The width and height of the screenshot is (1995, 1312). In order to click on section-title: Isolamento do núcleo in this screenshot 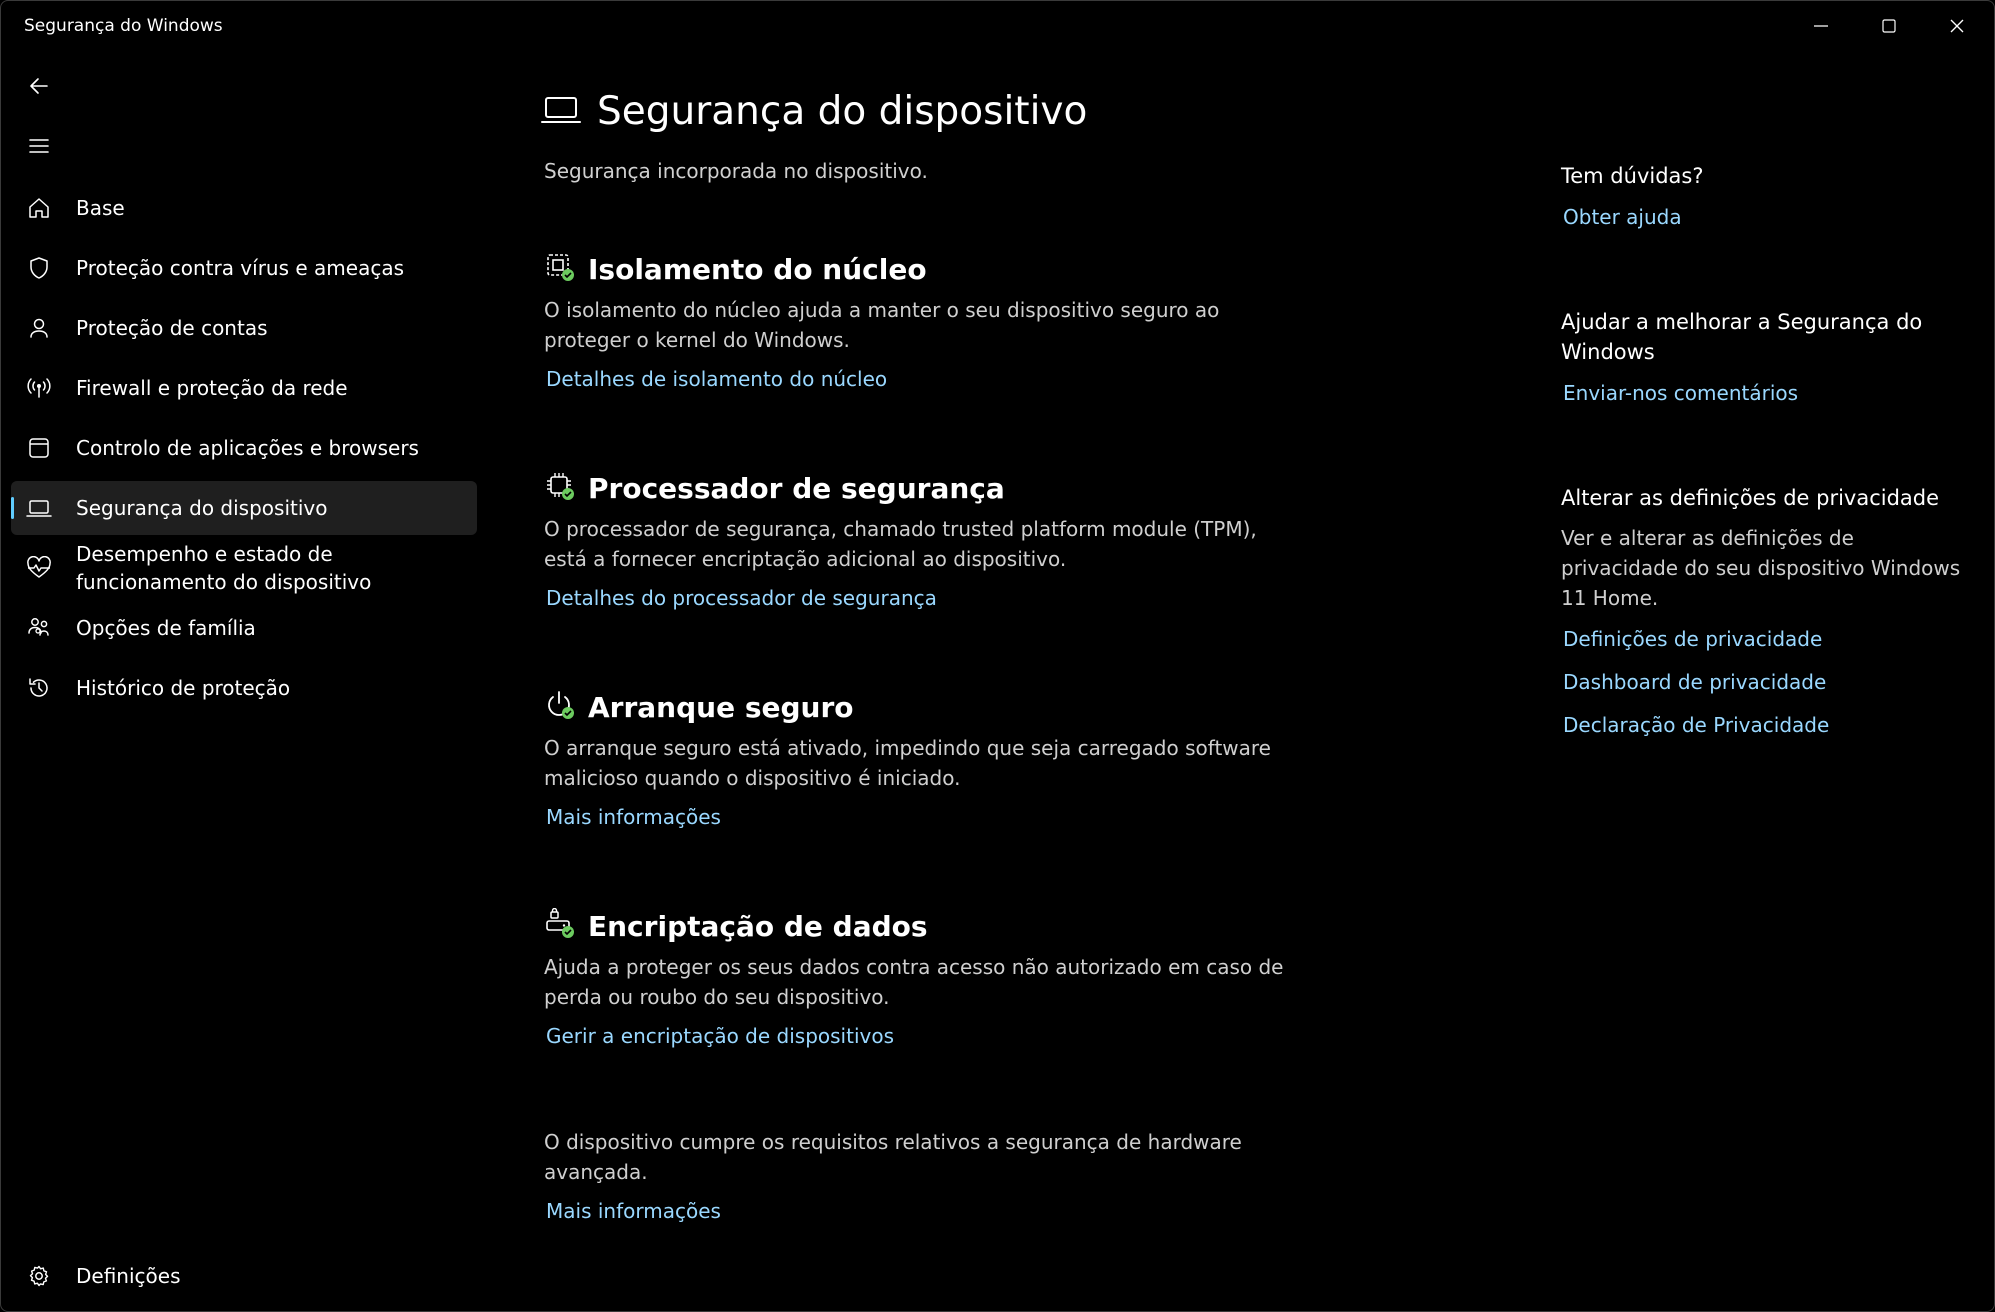, I will do `click(757, 269)`.